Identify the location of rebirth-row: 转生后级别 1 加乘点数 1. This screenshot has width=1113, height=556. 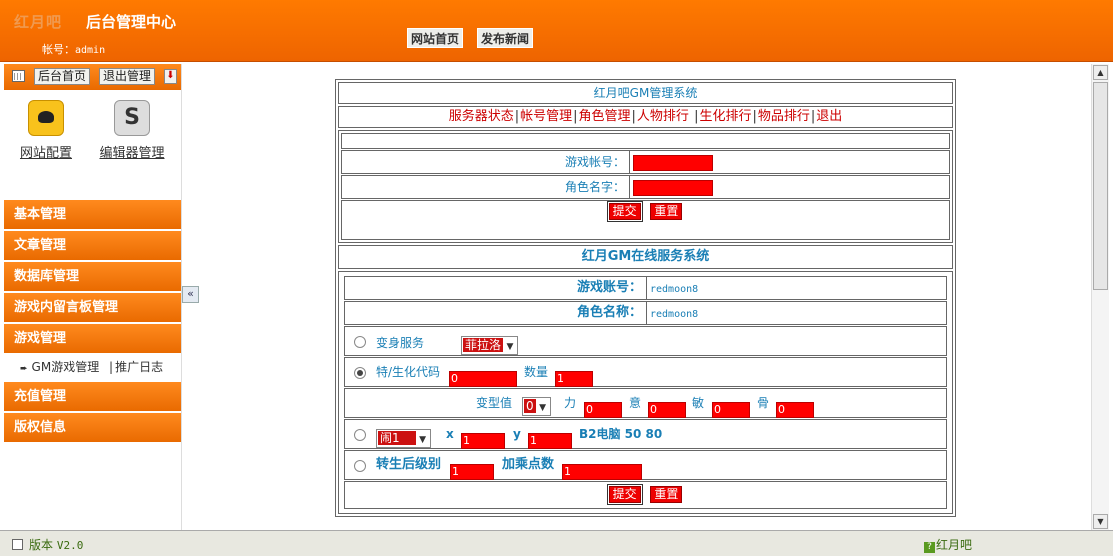
(645, 465).